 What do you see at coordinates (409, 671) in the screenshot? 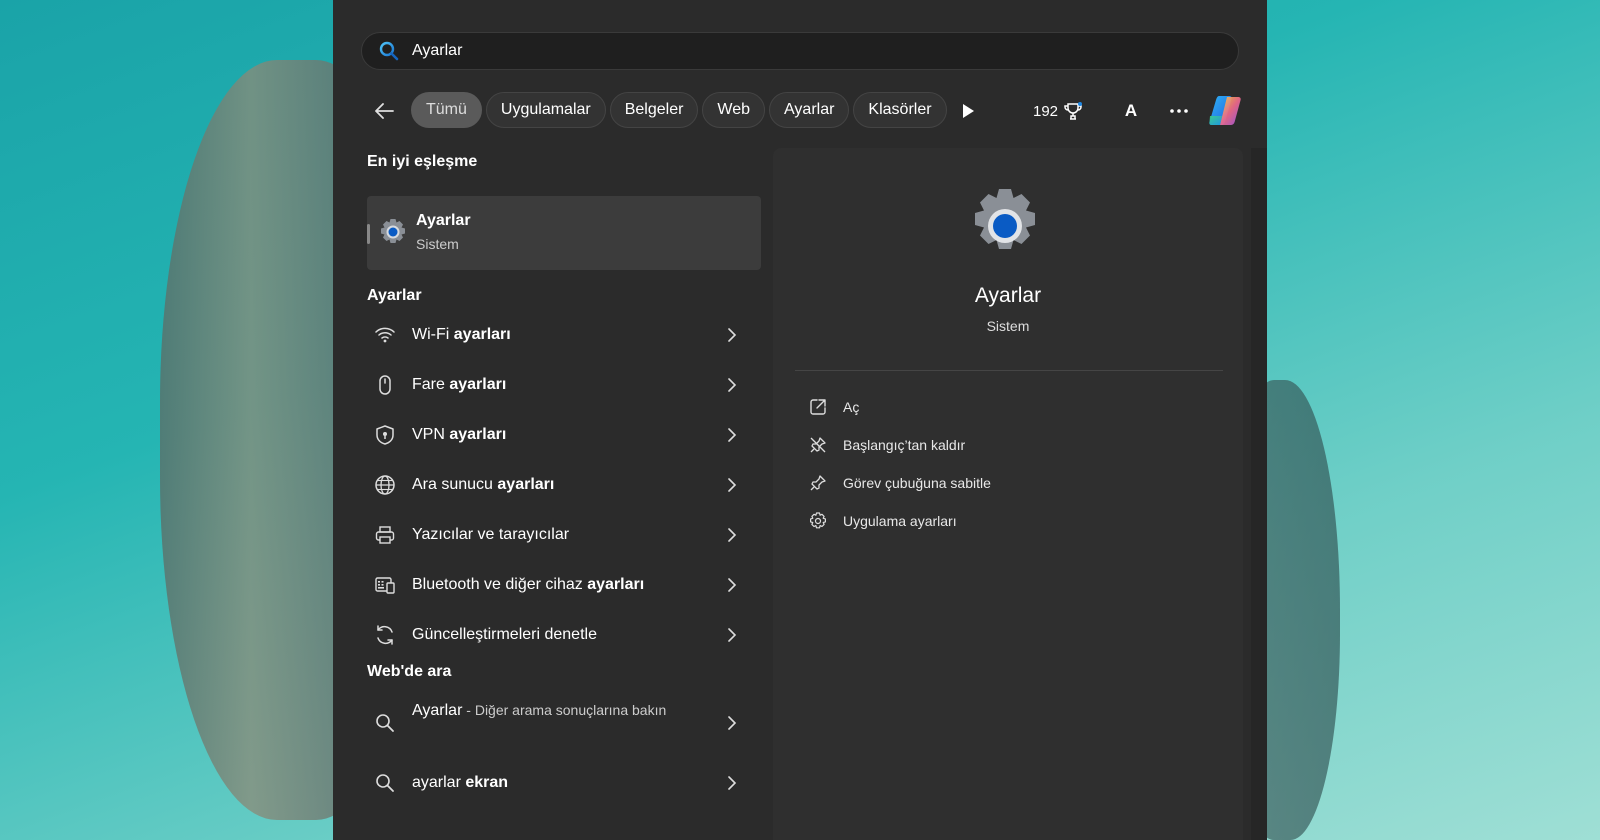
I see `web-section-heading: Web'de ara` at bounding box center [409, 671].